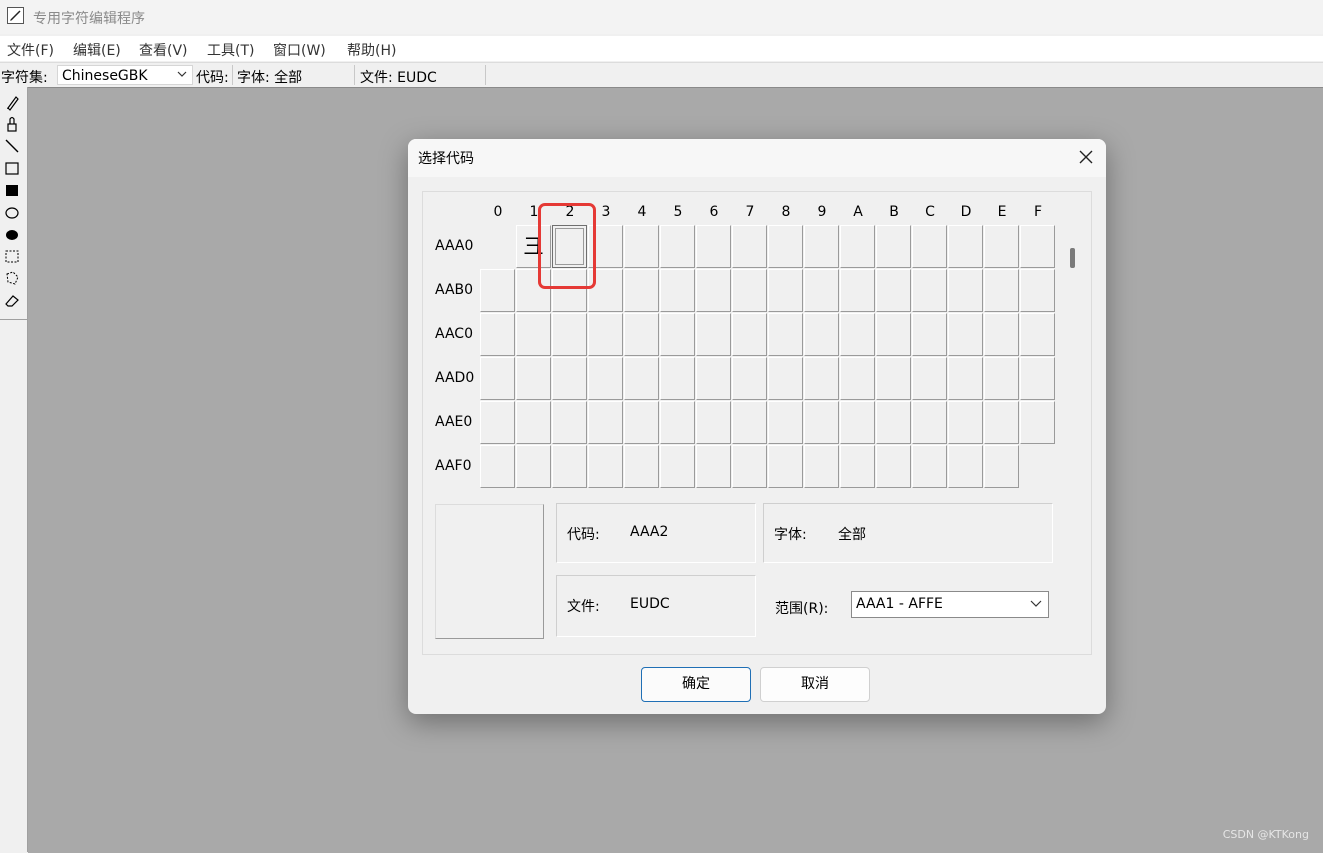  What do you see at coordinates (30, 50) in the screenshot?
I see `menu-file: 文件(F)` at bounding box center [30, 50].